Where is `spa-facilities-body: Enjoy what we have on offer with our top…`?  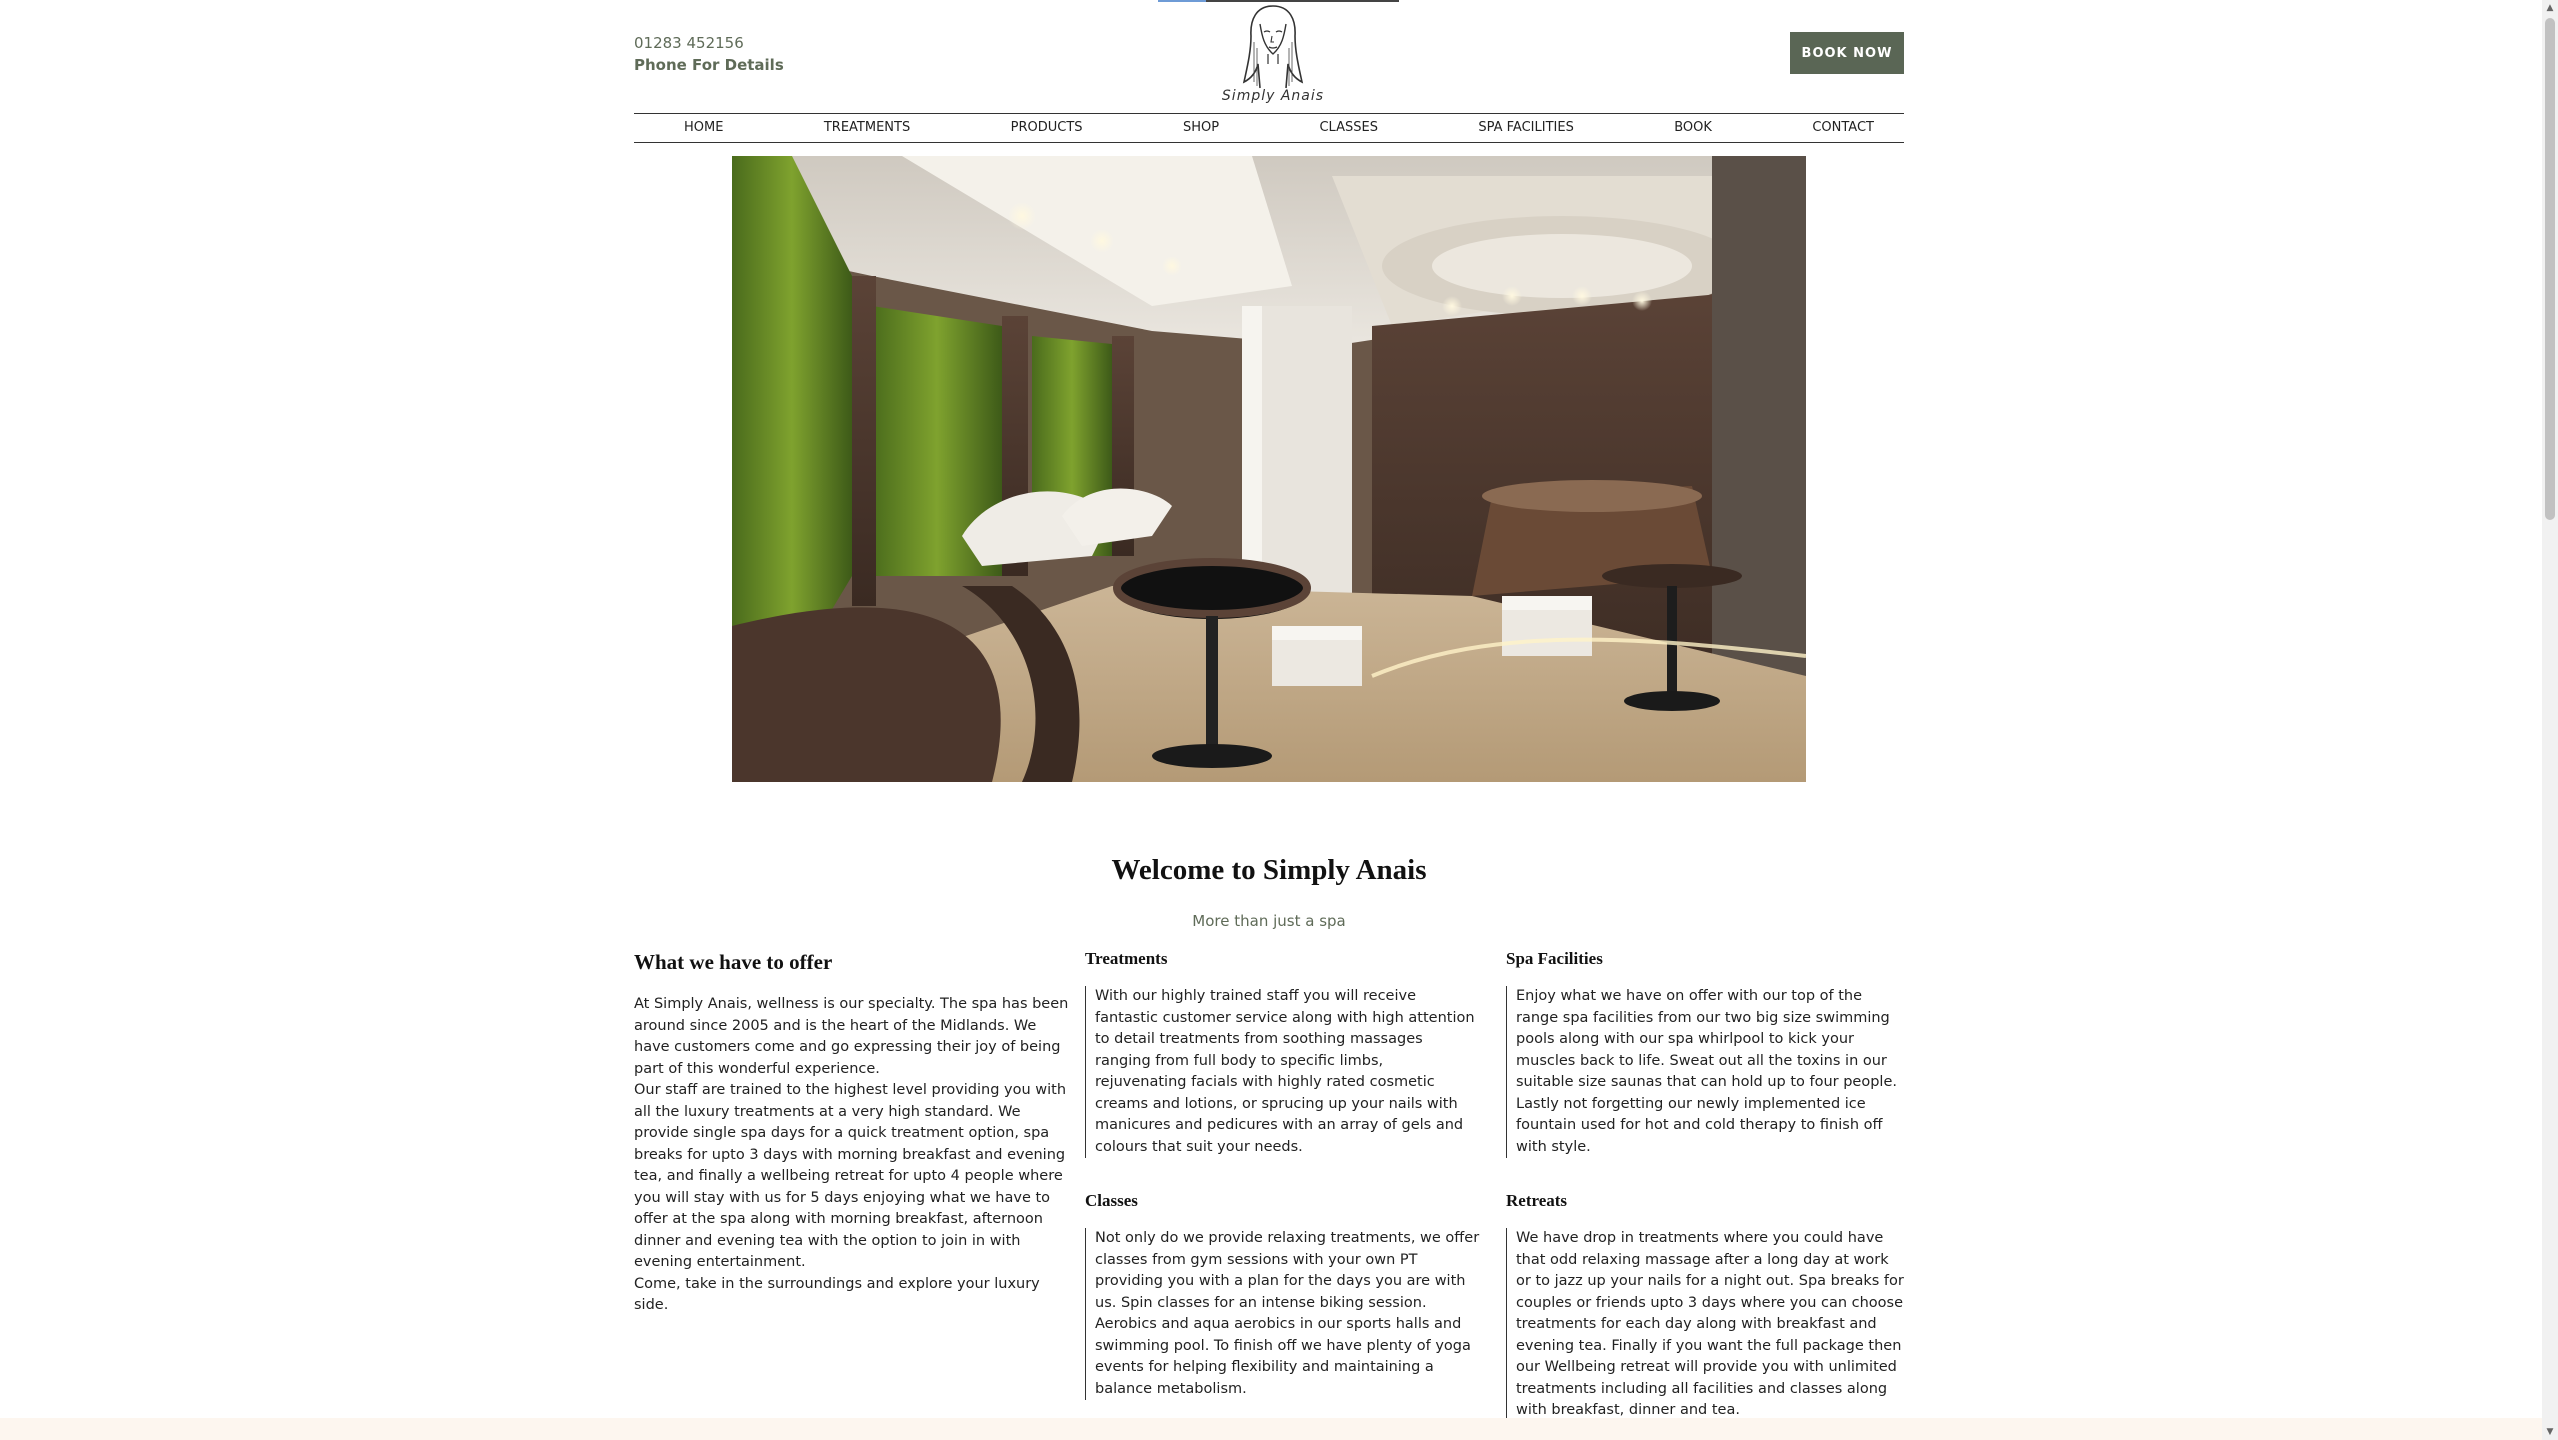 spa-facilities-body: Enjoy what we have on offer with our top… is located at coordinates (1705, 1072).